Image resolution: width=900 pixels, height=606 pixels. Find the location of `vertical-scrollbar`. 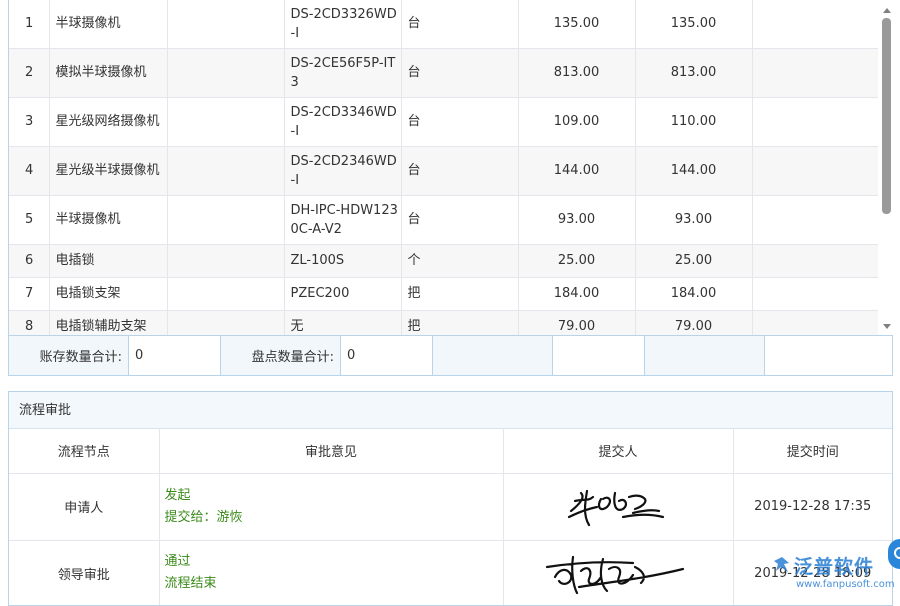

vertical-scrollbar is located at coordinates (886, 167).